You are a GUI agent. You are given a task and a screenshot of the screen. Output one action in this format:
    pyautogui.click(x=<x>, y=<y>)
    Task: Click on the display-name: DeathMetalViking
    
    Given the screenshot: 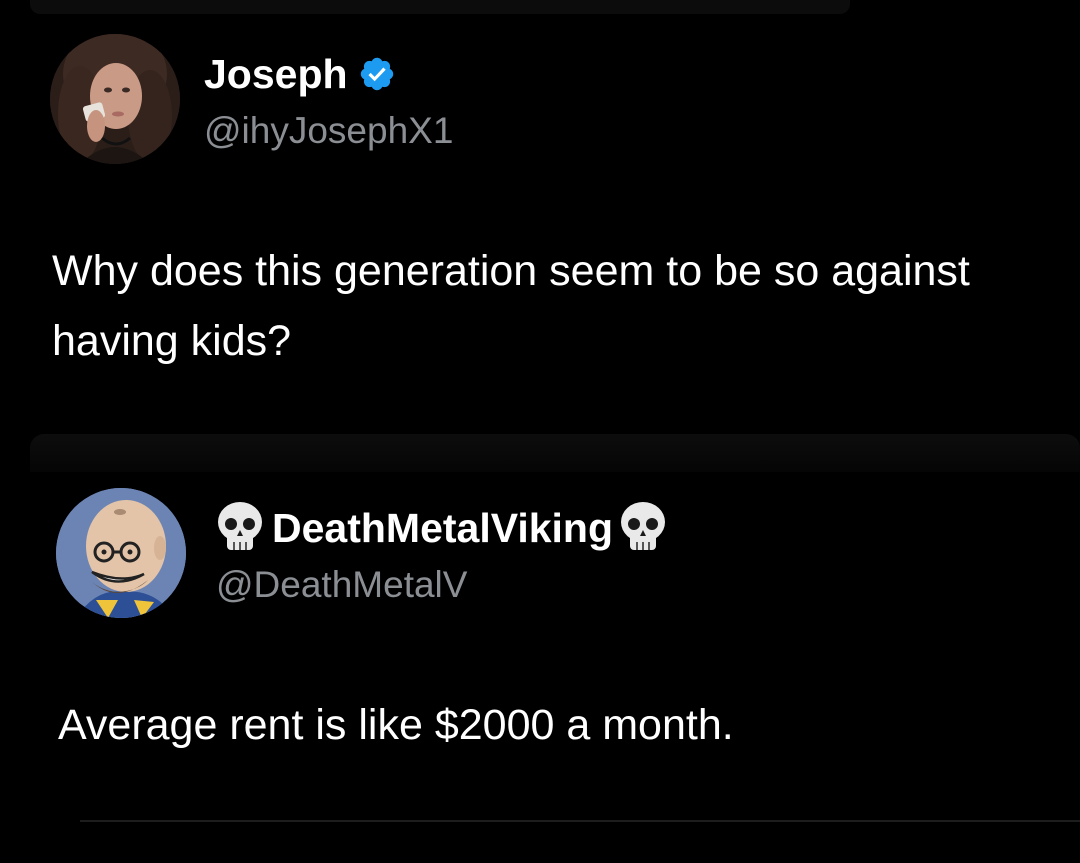 What is the action you would take?
    pyautogui.click(x=441, y=528)
    